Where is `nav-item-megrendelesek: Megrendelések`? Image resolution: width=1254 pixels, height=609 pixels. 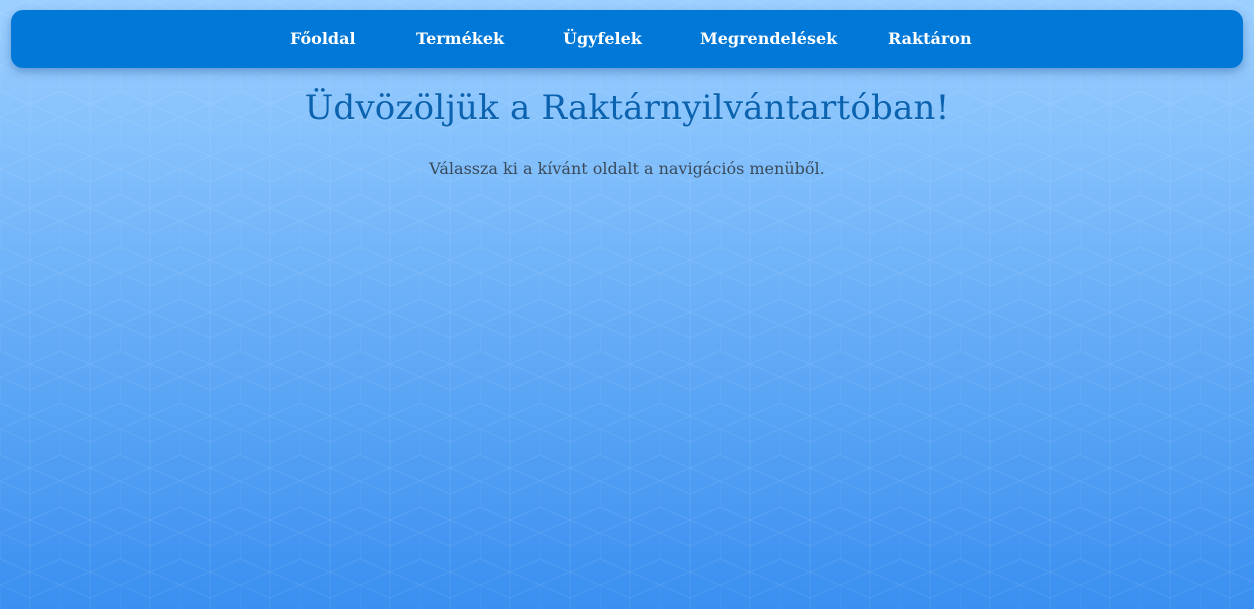
nav-item-megrendelesek: Megrendelések is located at coordinates (768, 39).